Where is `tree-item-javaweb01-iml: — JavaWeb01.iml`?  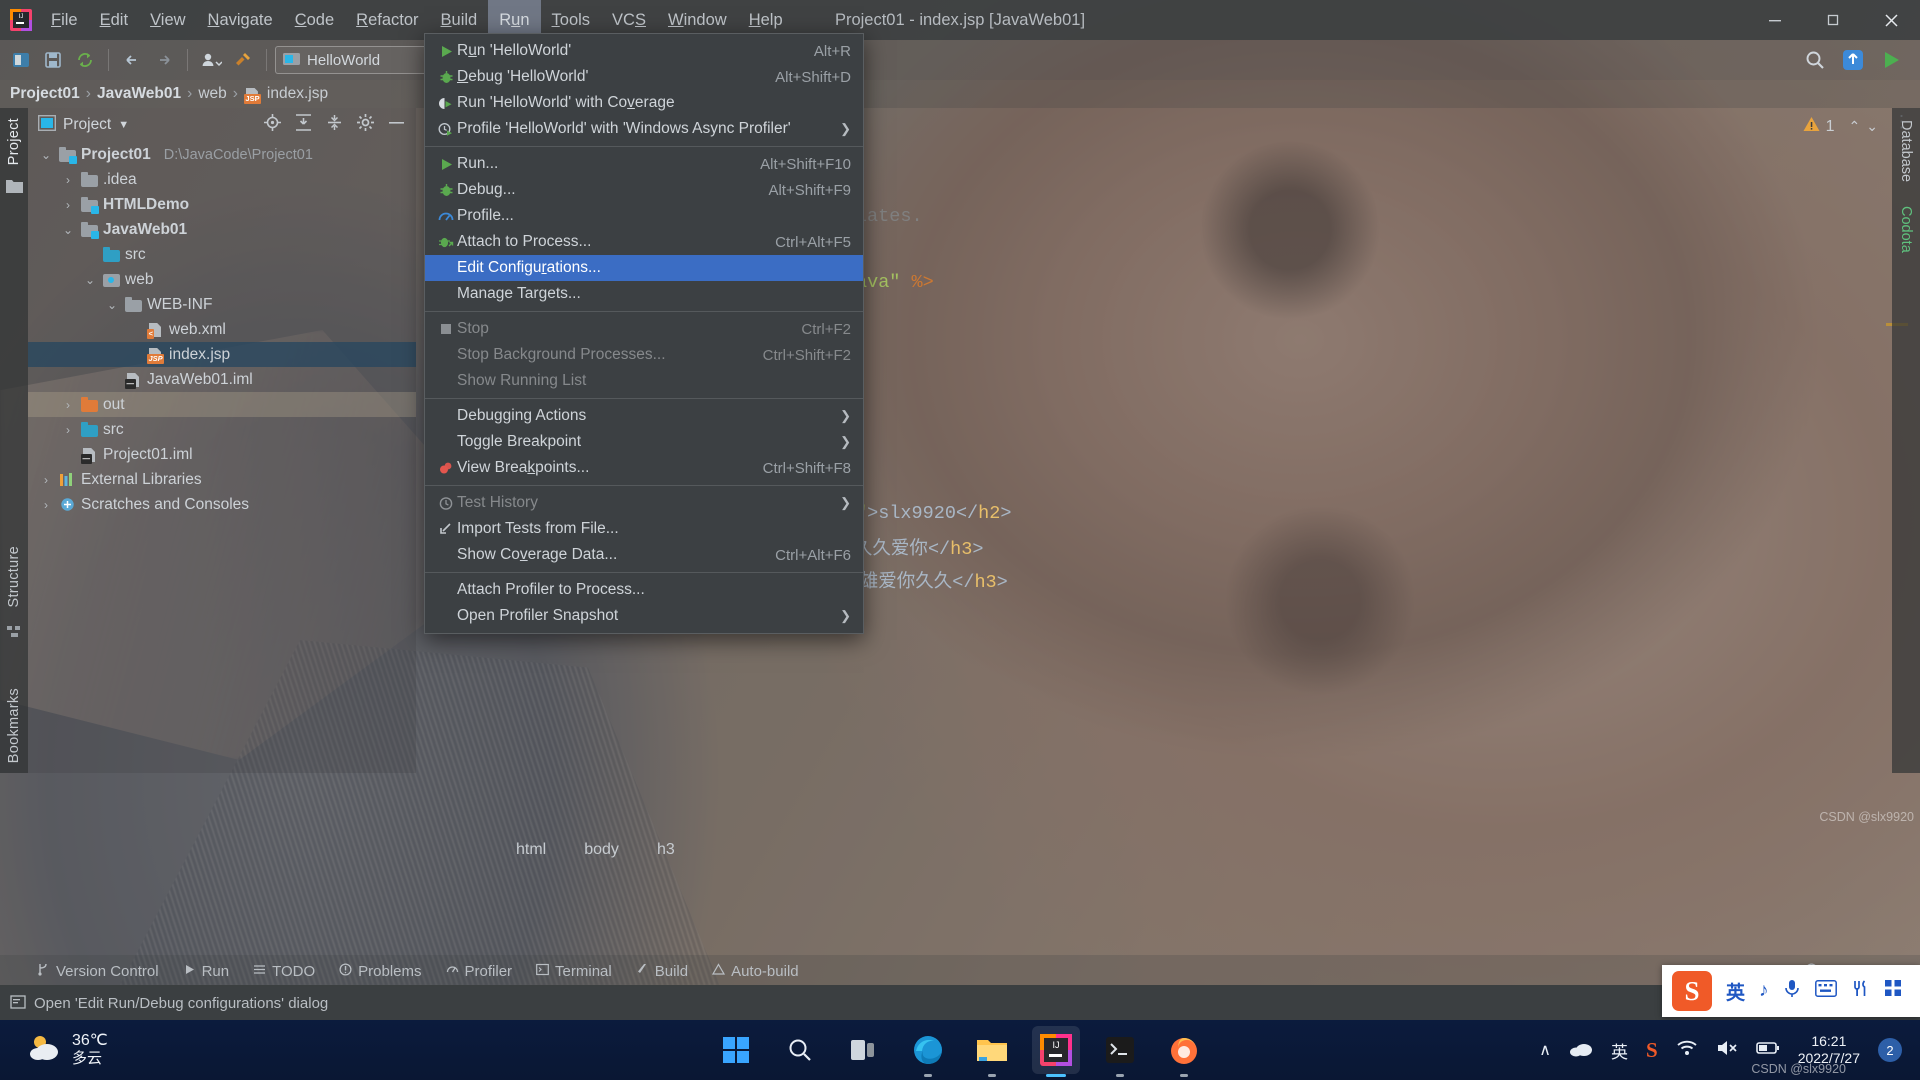 tree-item-javaweb01-iml: — JavaWeb01.iml is located at coordinates (222, 379).